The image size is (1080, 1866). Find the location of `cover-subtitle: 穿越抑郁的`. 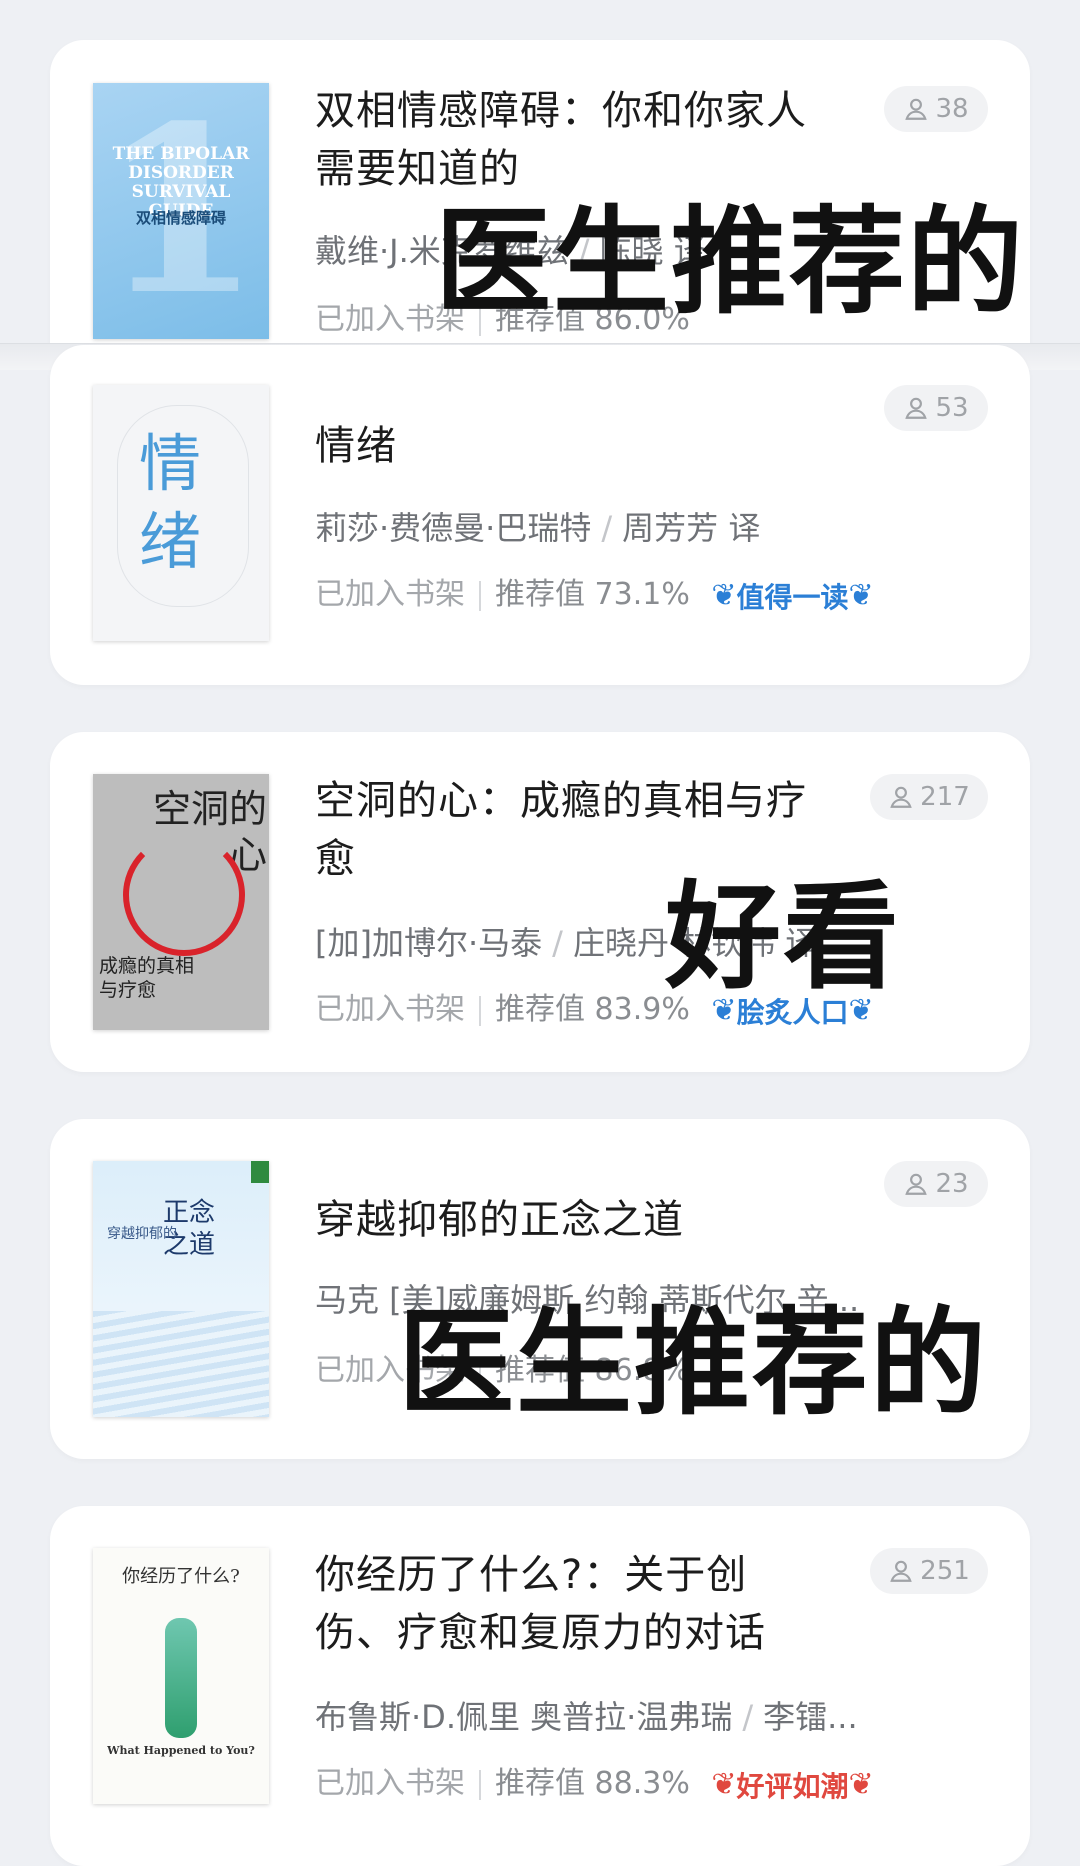

cover-subtitle: 穿越抑郁的 is located at coordinates (142, 1234).